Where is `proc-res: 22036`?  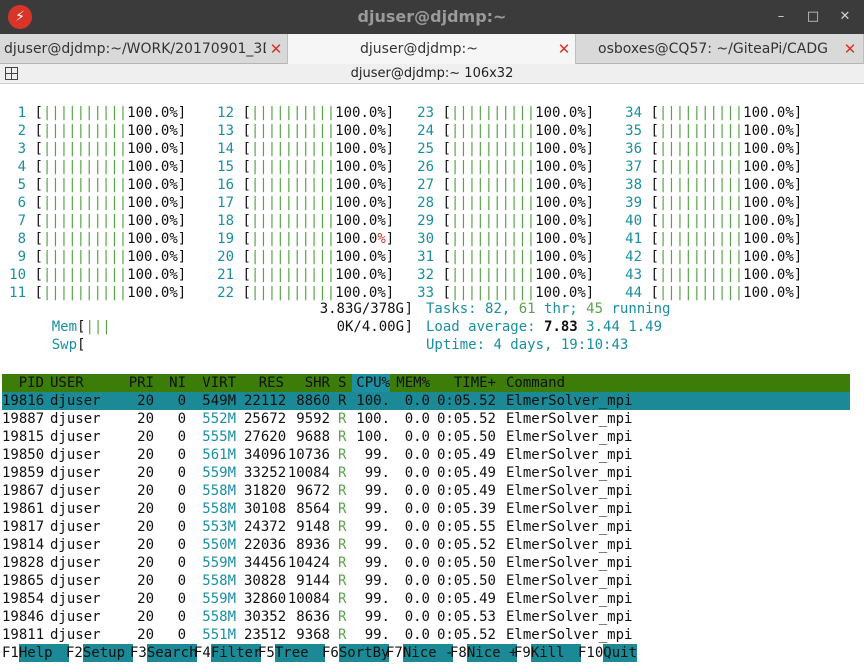 proc-res: 22036 is located at coordinates (265, 545).